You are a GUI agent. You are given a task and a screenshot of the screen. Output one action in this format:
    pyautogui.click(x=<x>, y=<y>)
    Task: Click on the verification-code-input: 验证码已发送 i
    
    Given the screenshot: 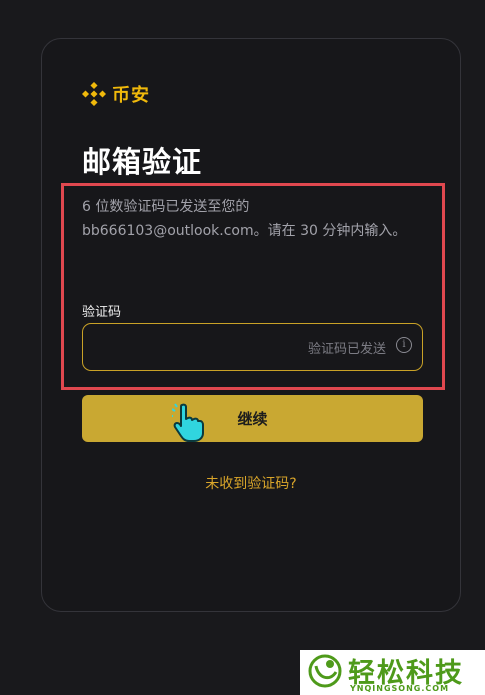 What is the action you would take?
    pyautogui.click(x=252, y=347)
    